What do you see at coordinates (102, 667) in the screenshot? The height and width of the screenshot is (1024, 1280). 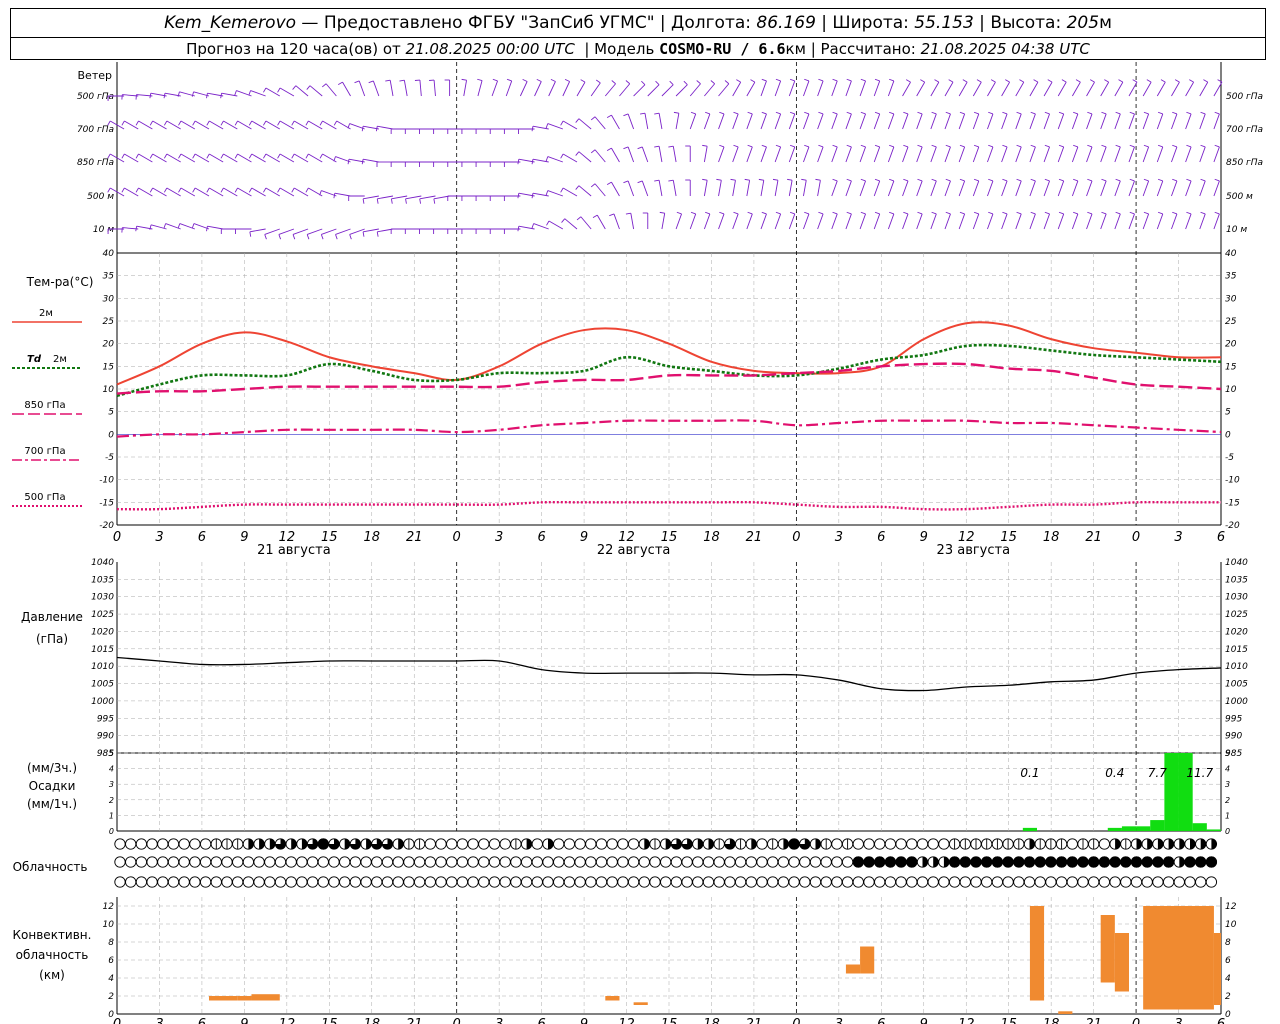 I see `press-tick-left: 1010` at bounding box center [102, 667].